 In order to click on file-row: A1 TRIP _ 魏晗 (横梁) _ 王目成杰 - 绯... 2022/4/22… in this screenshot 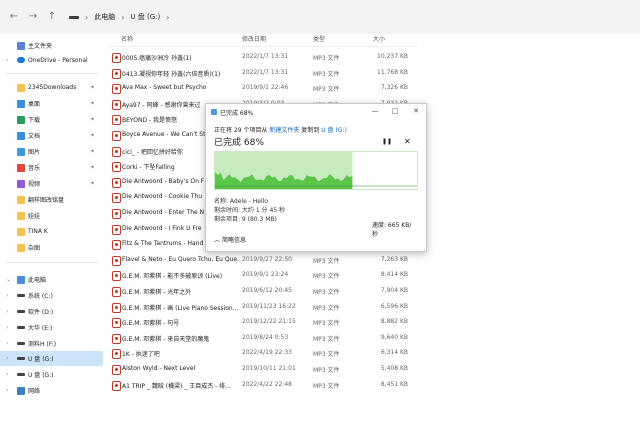, I will do `click(263, 385)`.